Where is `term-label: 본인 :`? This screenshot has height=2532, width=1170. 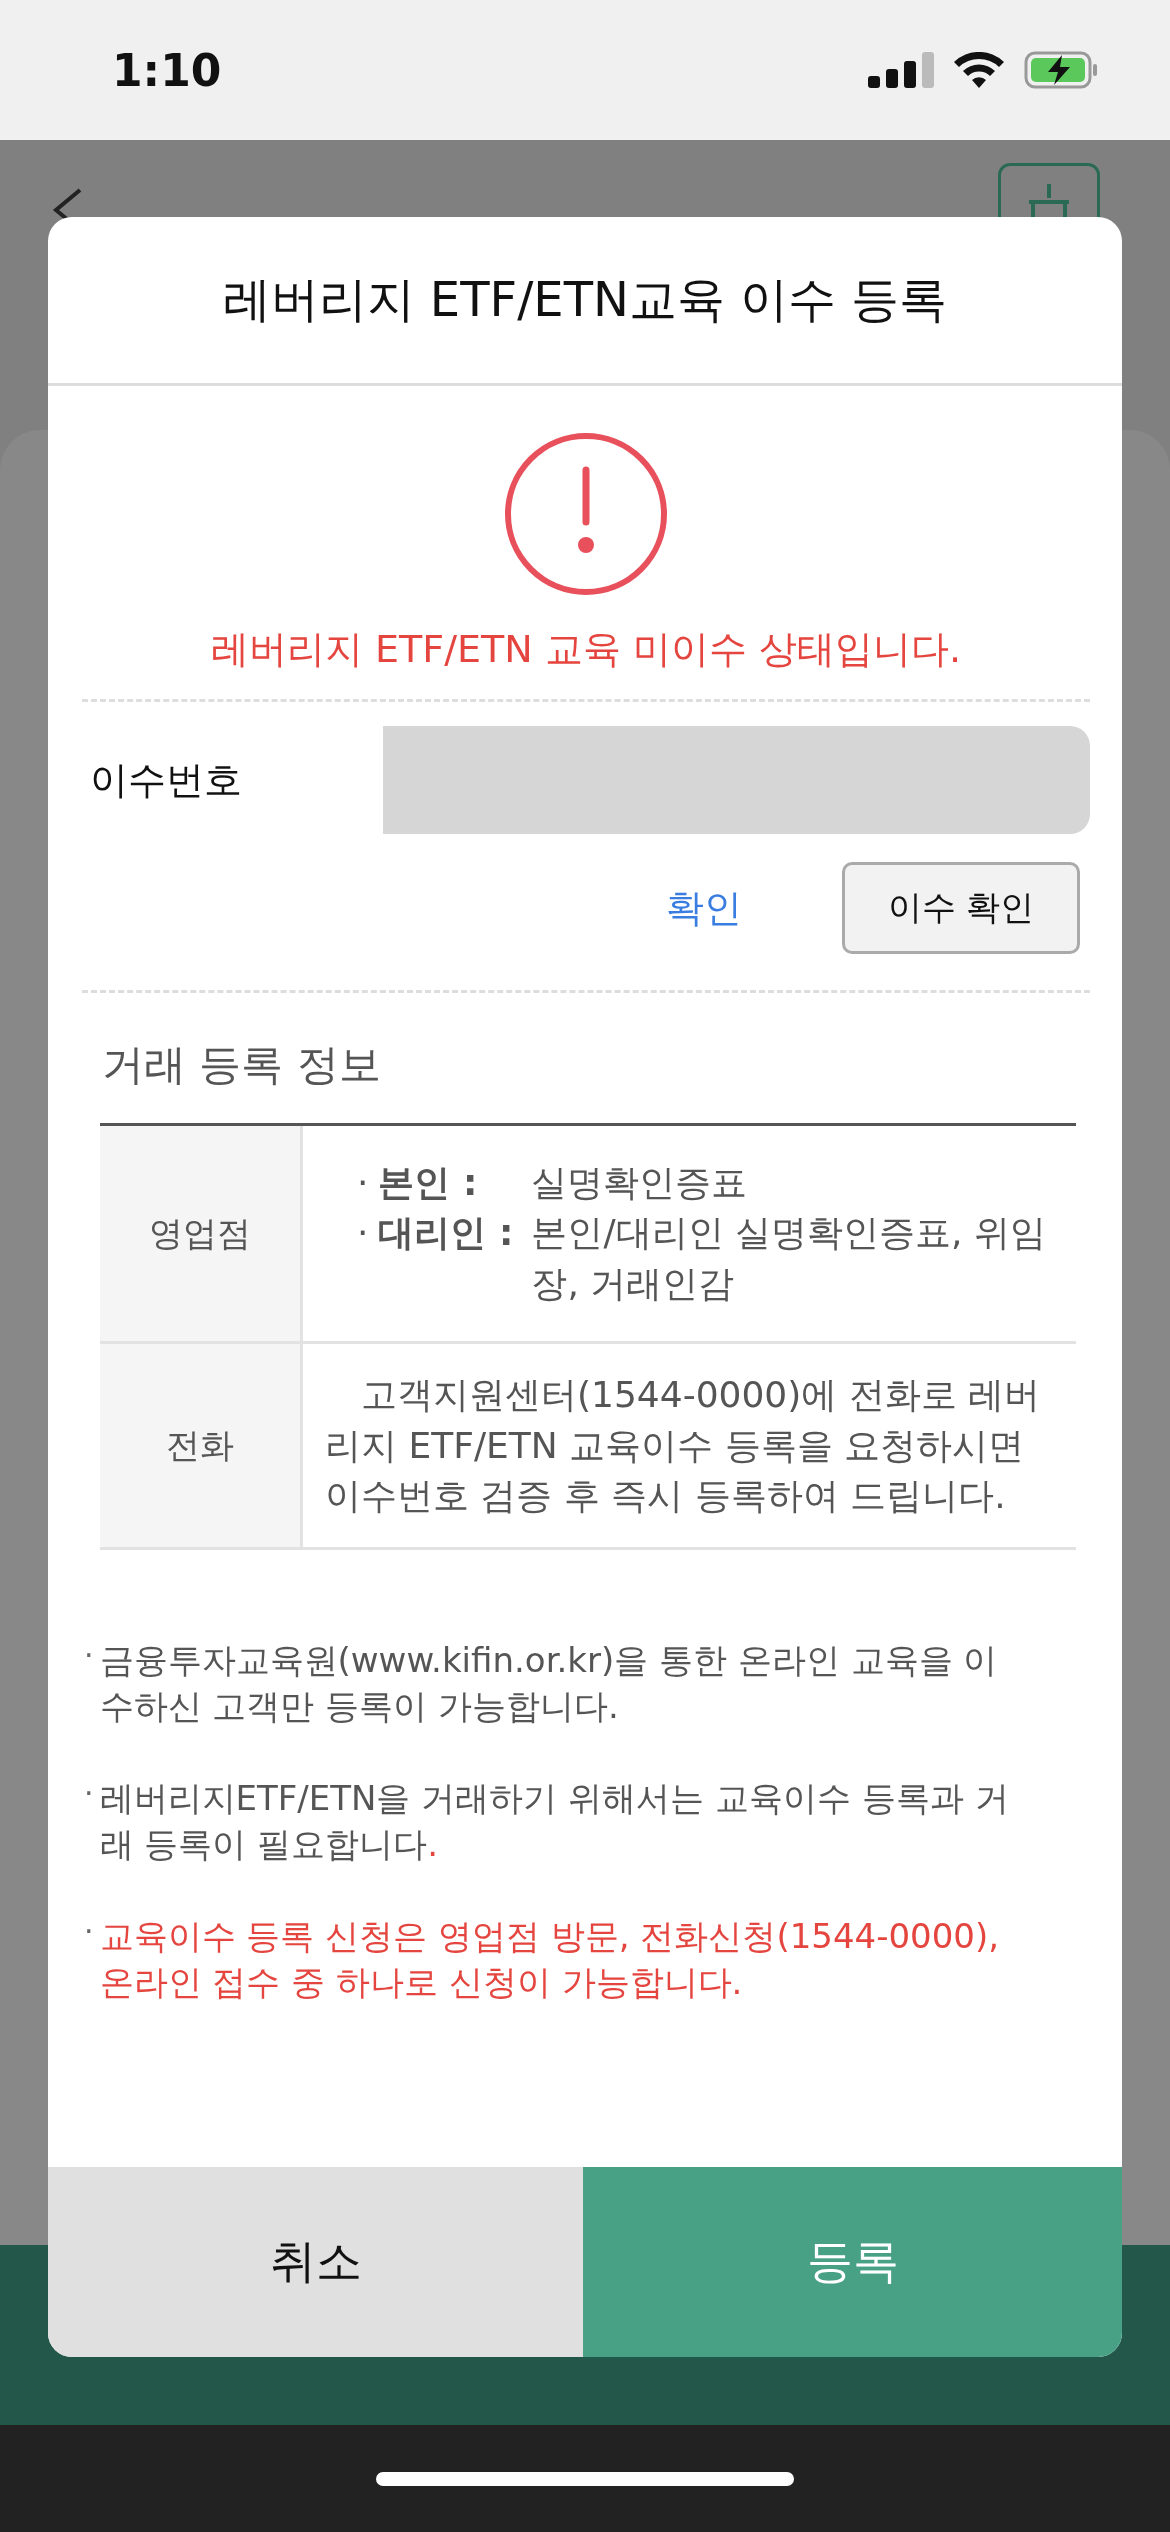 term-label: 본인 : is located at coordinates (428, 1183).